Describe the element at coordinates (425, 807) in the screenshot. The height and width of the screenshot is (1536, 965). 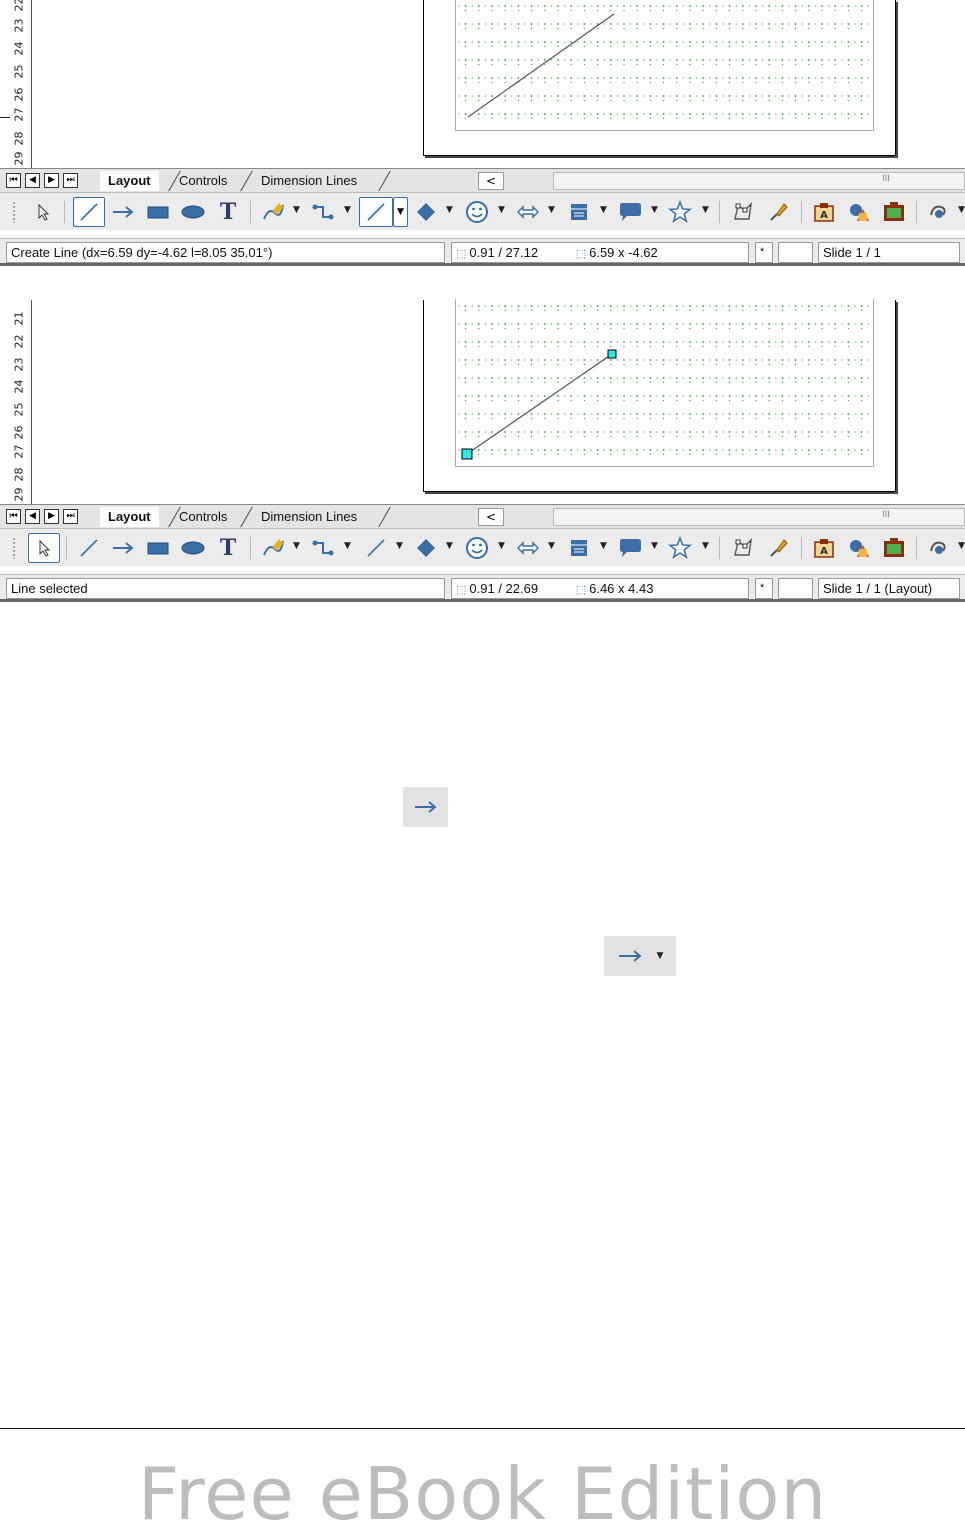
I see `arrow-line-button` at that location.